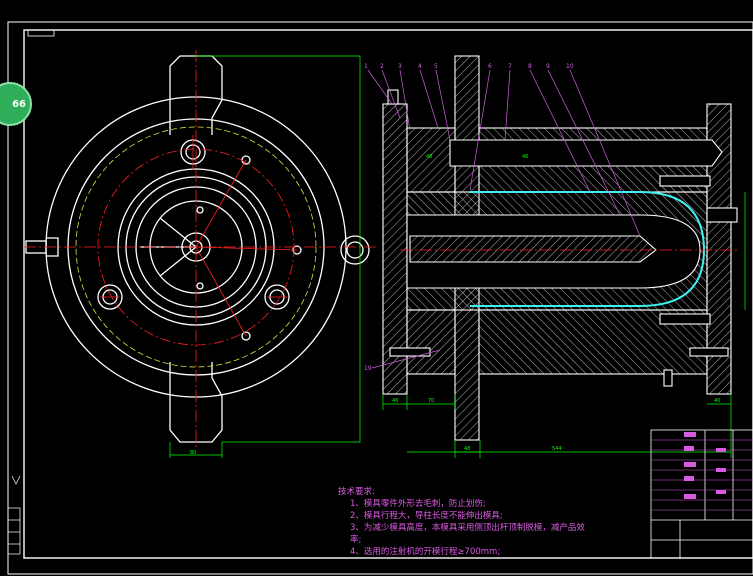 The image size is (753, 576). What do you see at coordinates (702, 475) in the screenshot?
I see `title-block-rows` at bounding box center [702, 475].